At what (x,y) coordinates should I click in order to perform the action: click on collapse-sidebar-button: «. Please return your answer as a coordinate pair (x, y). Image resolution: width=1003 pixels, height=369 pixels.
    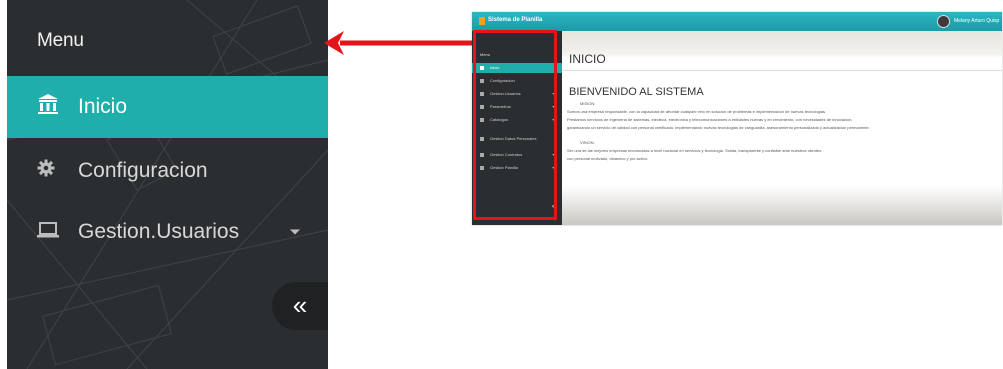
    Looking at the image, I should click on (300, 306).